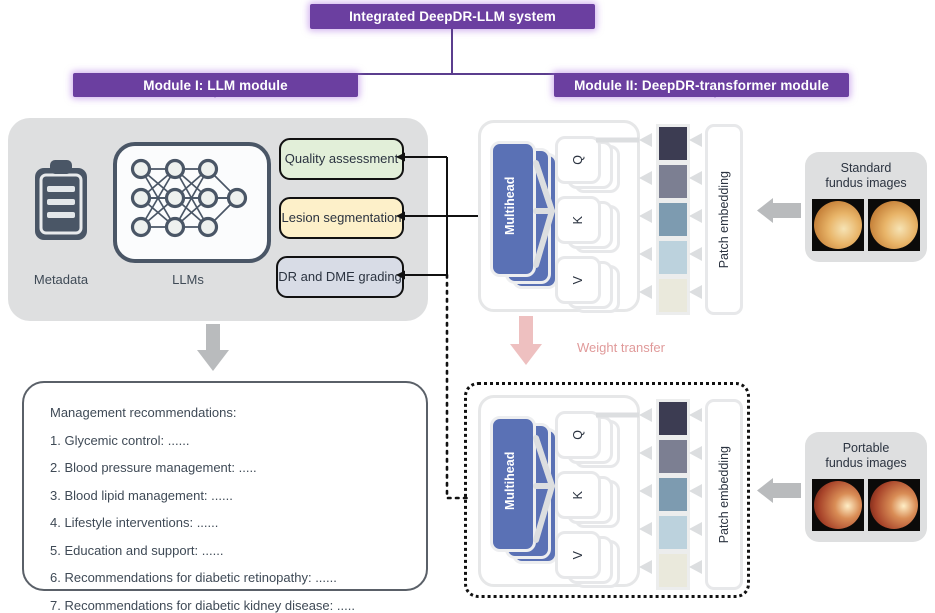 Image resolution: width=935 pixels, height=613 pixels. I want to click on fundus-image-standard-left, so click(838, 224).